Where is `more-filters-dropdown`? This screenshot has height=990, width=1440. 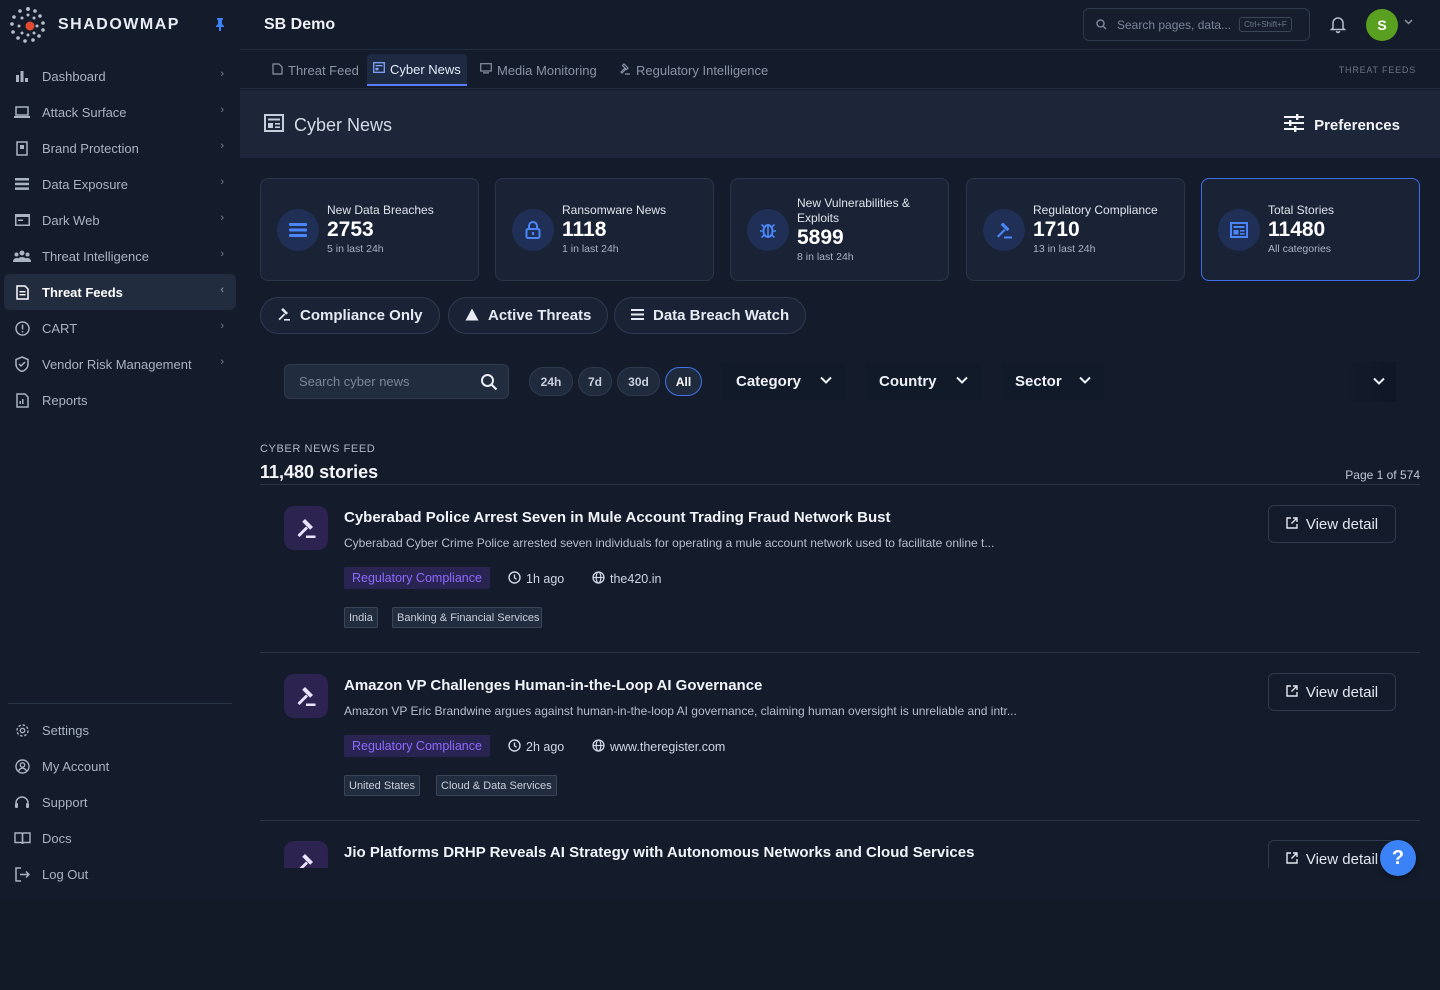
more-filters-dropdown is located at coordinates (1370, 382).